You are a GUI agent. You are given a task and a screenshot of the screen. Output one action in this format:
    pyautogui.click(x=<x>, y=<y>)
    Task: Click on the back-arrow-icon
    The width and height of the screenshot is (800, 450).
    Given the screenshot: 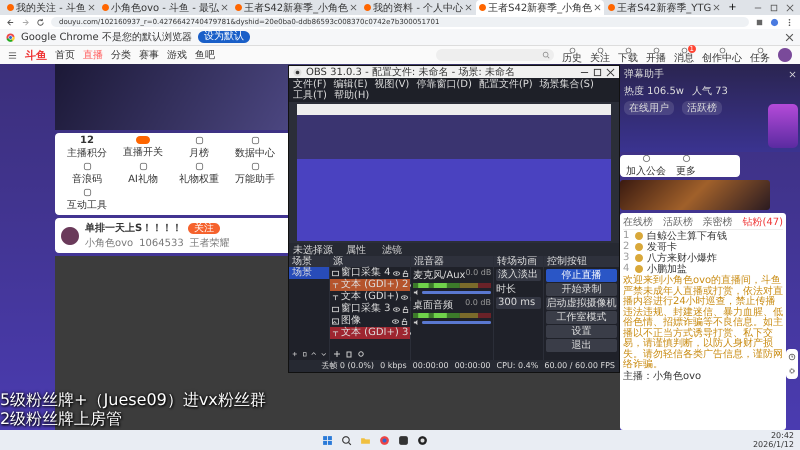 What is the action you would take?
    pyautogui.click(x=10, y=22)
    